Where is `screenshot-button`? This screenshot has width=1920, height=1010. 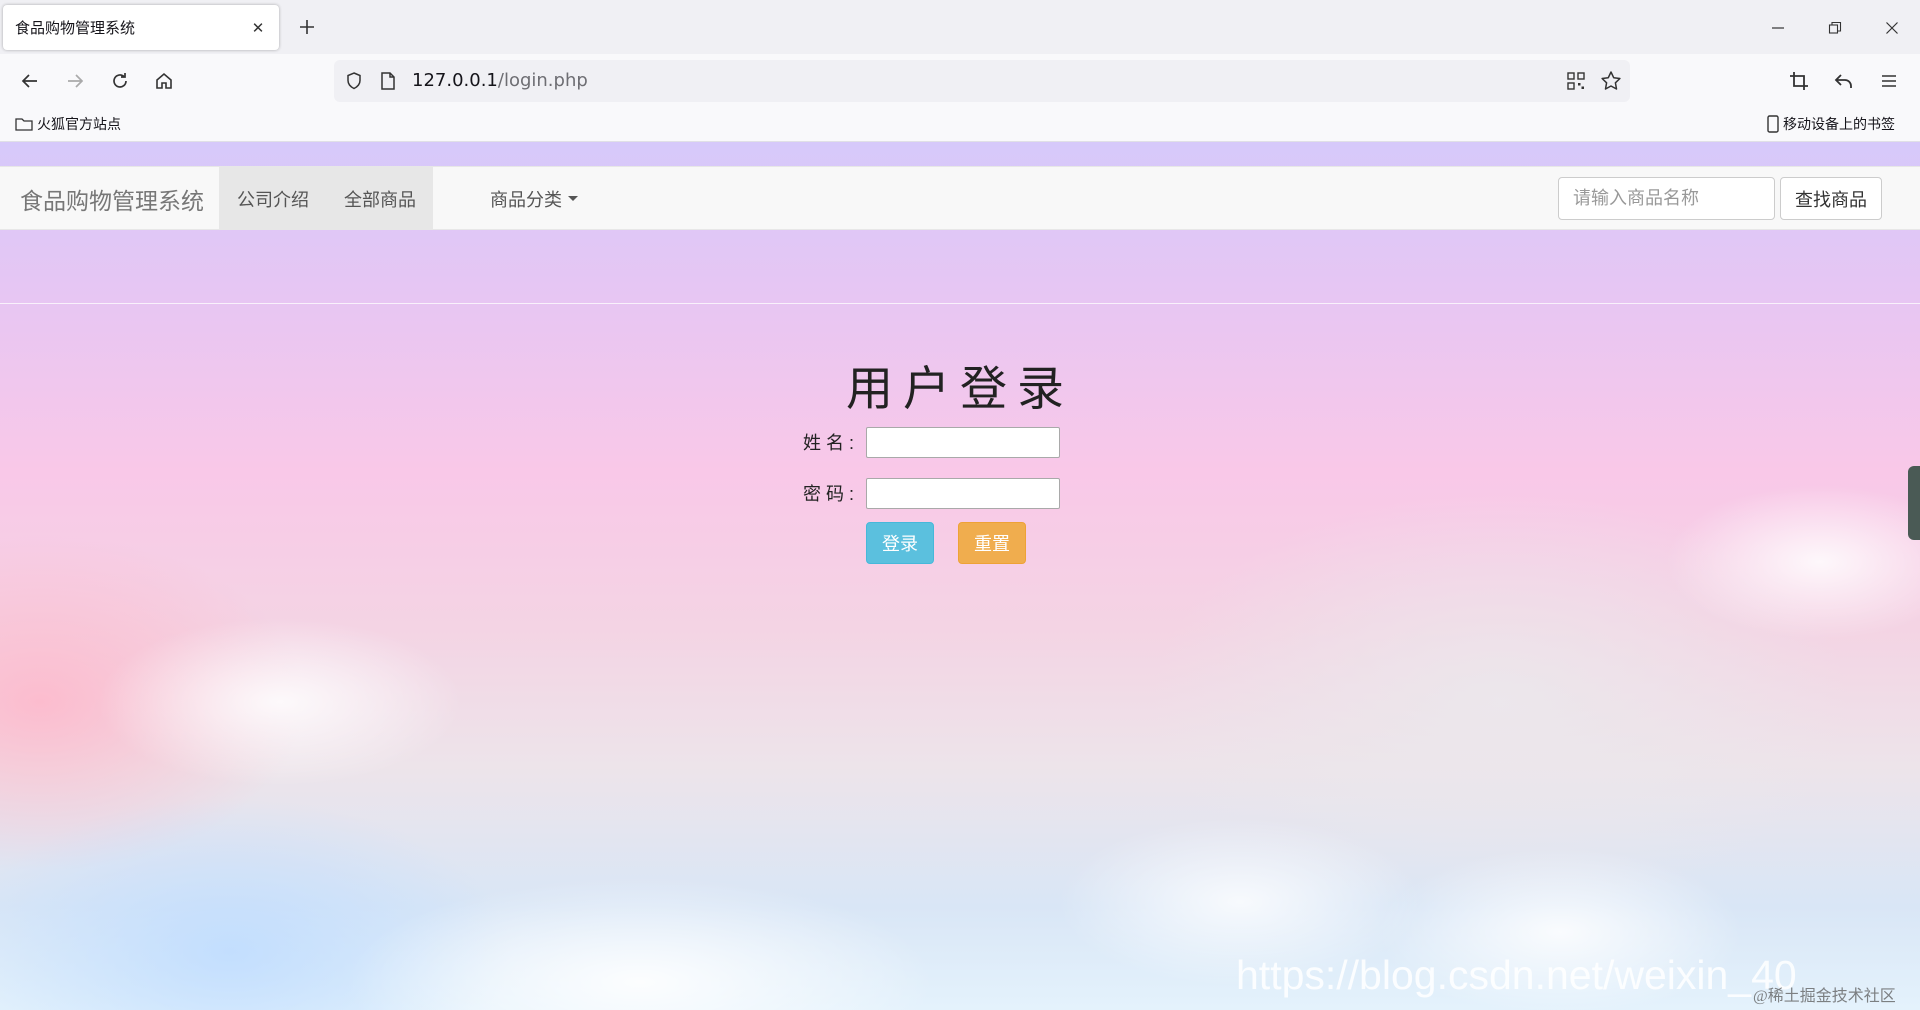 screenshot-button is located at coordinates (1799, 81).